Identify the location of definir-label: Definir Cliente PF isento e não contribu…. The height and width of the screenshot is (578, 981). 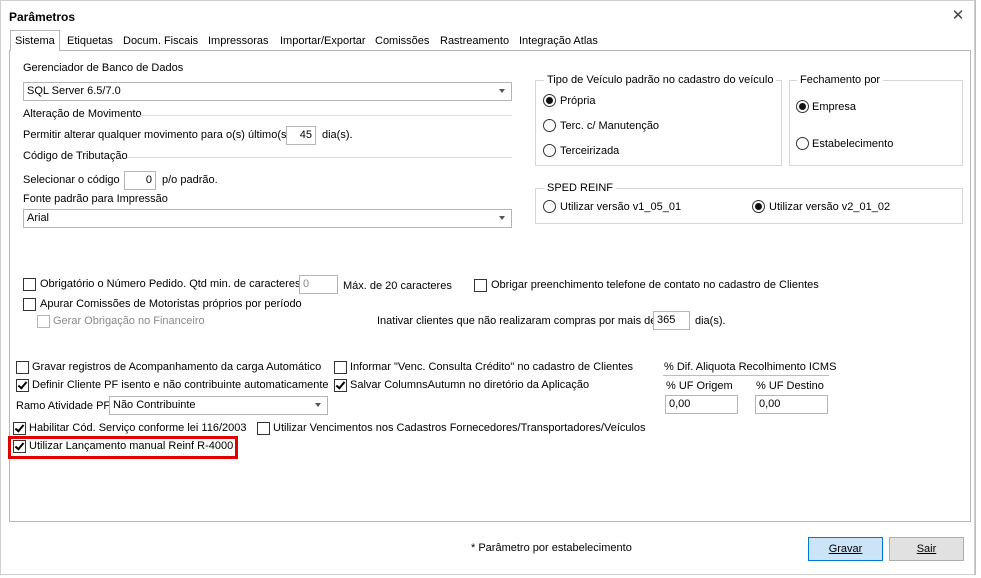
(180, 385).